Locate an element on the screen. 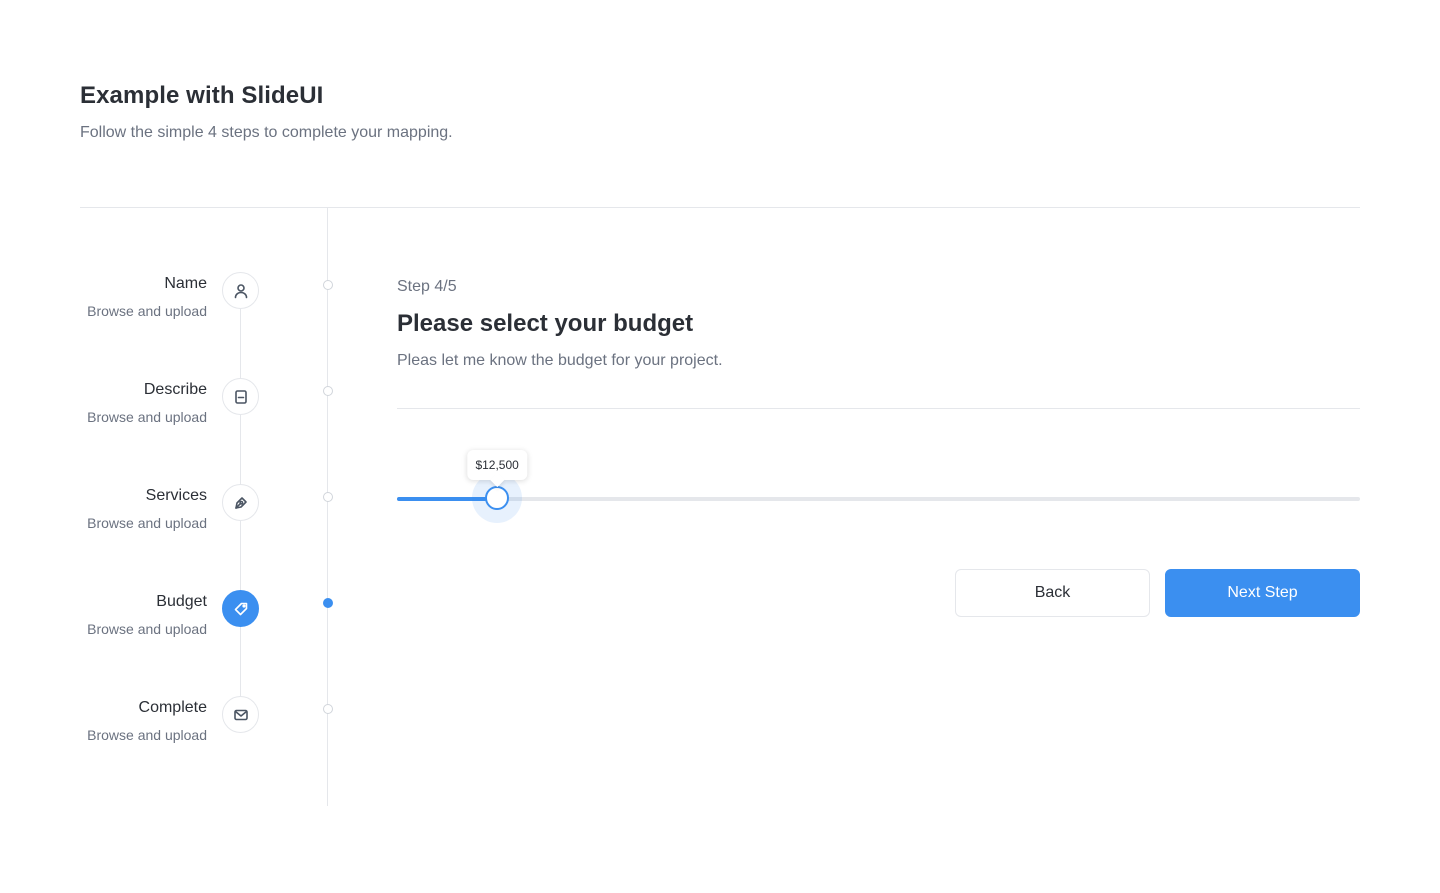 This screenshot has width=1440, height=893. step-label: Complete is located at coordinates (172, 707).